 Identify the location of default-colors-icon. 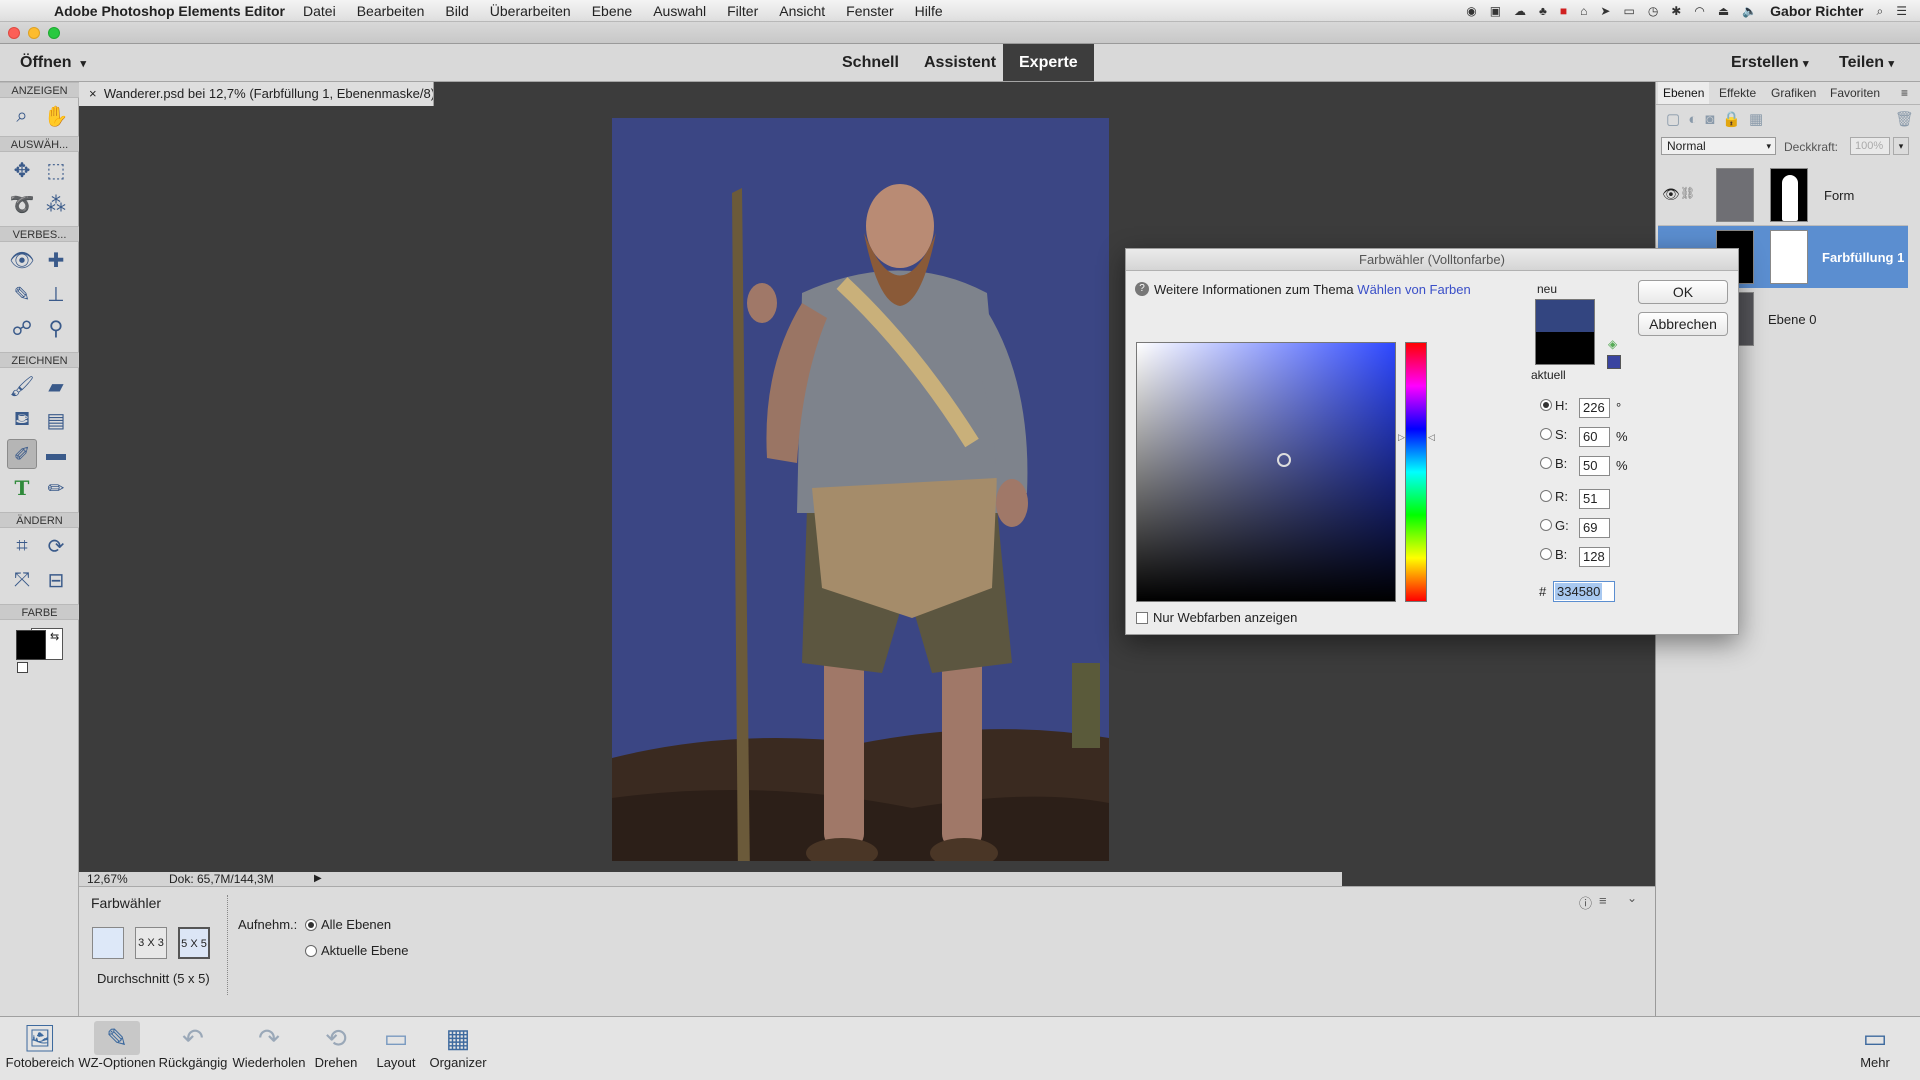
(22, 667).